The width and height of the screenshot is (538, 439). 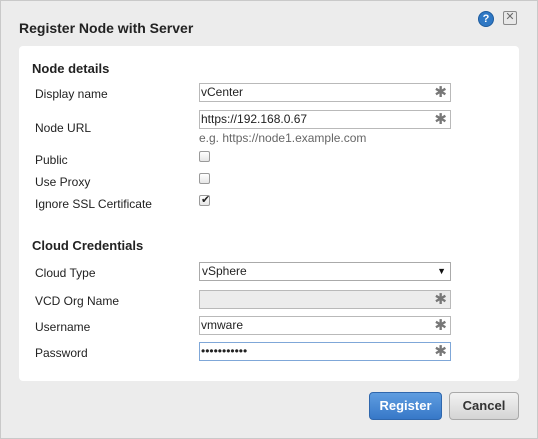 What do you see at coordinates (283, 138) in the screenshot?
I see `node-url-hint: e.g. https://node1.example.com` at bounding box center [283, 138].